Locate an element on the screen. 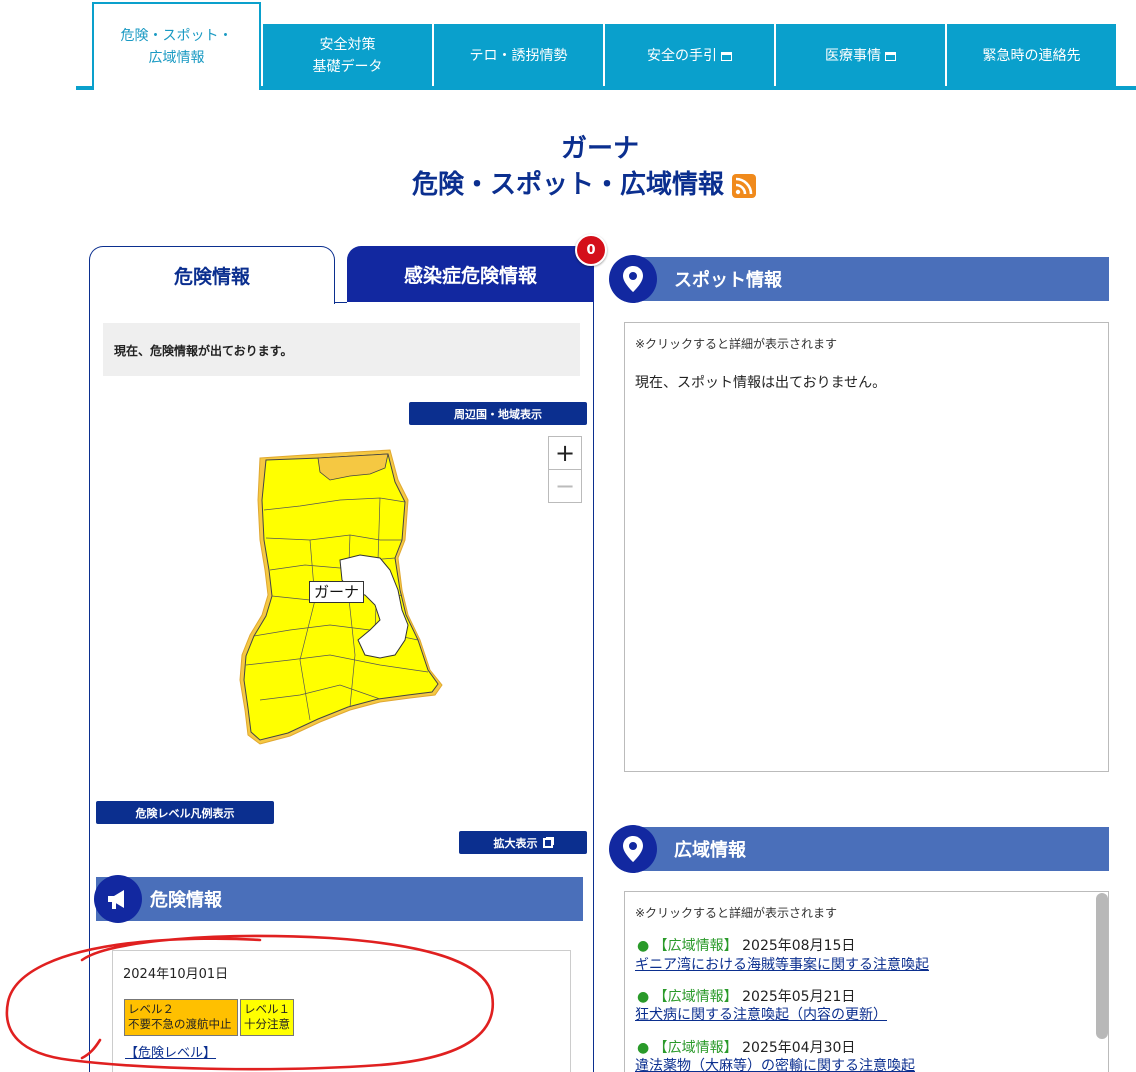 This screenshot has width=1136, height=1072. tab-danger-spot-wide: 危険・スポット・ 広域情報 is located at coordinates (176, 46).